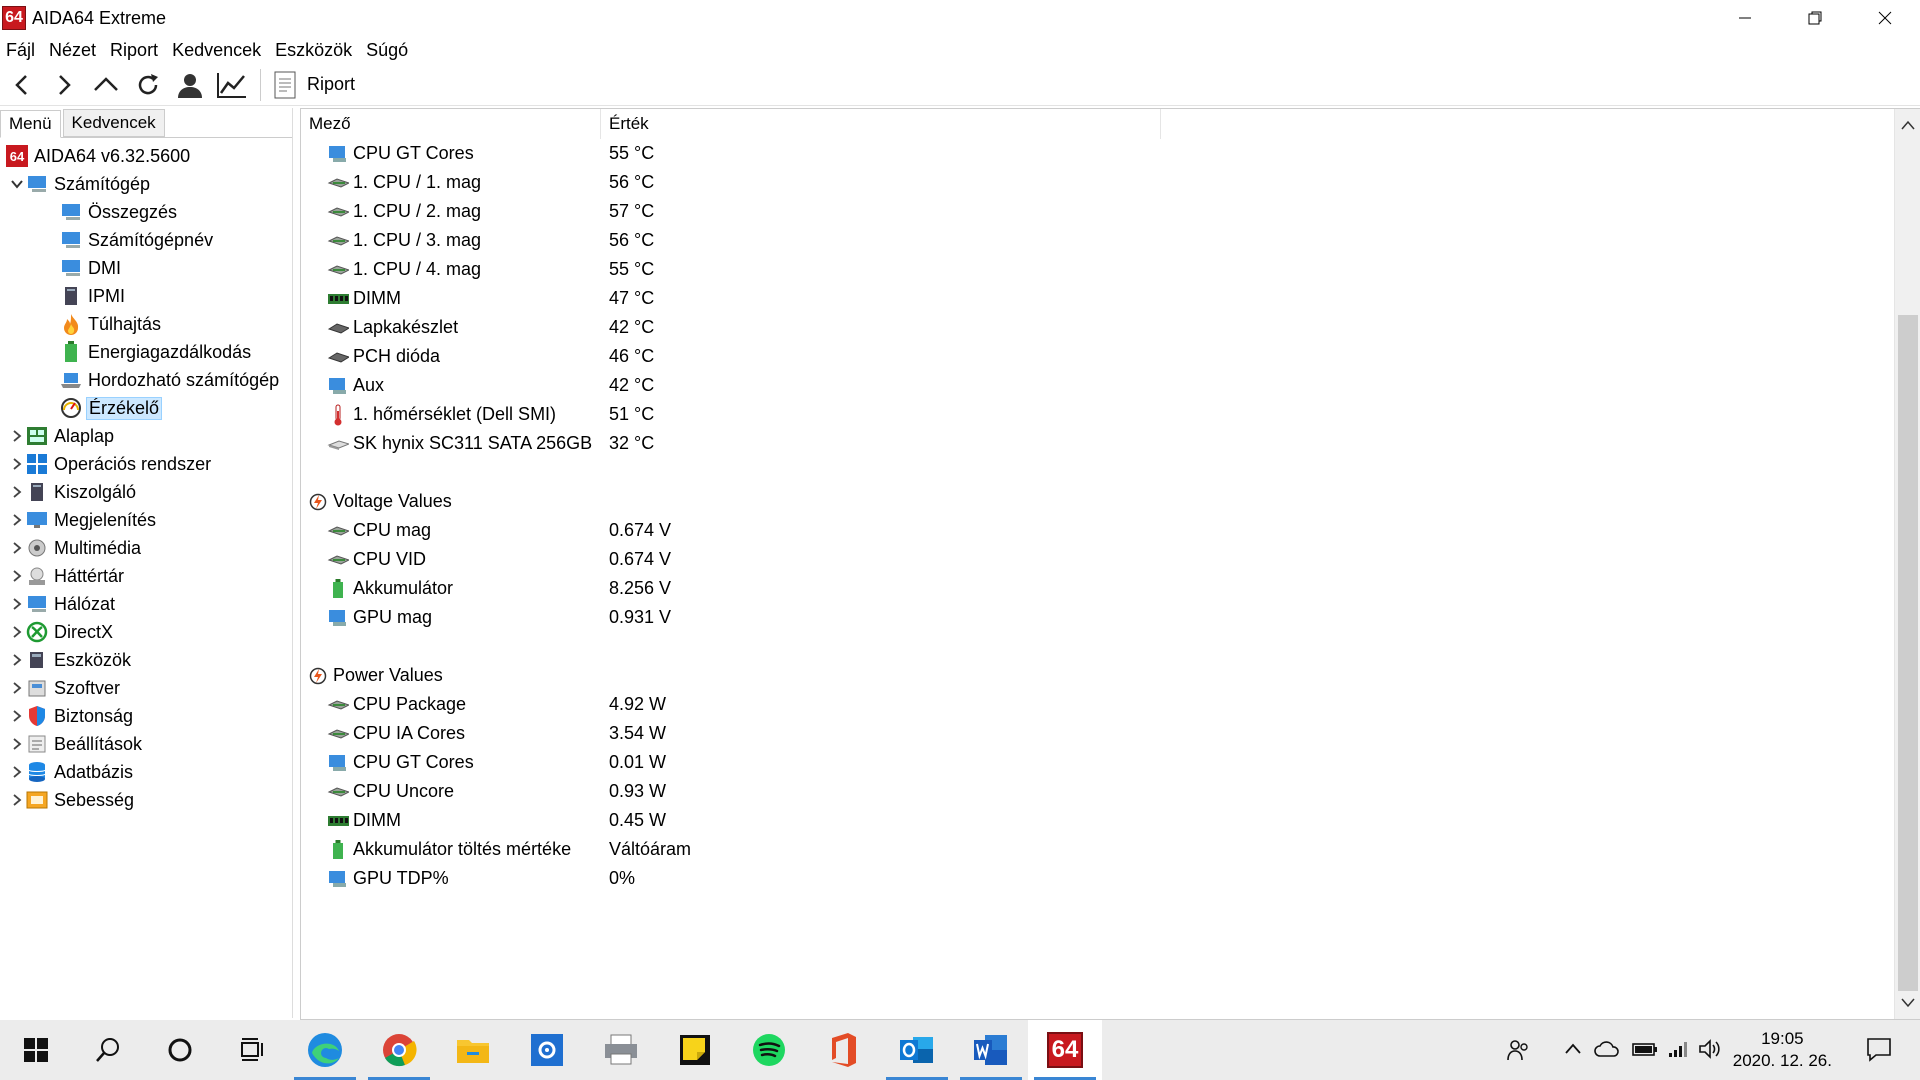 This screenshot has width=1920, height=1080. What do you see at coordinates (146, 716) in the screenshot?
I see `tree-node-security: Biztonság` at bounding box center [146, 716].